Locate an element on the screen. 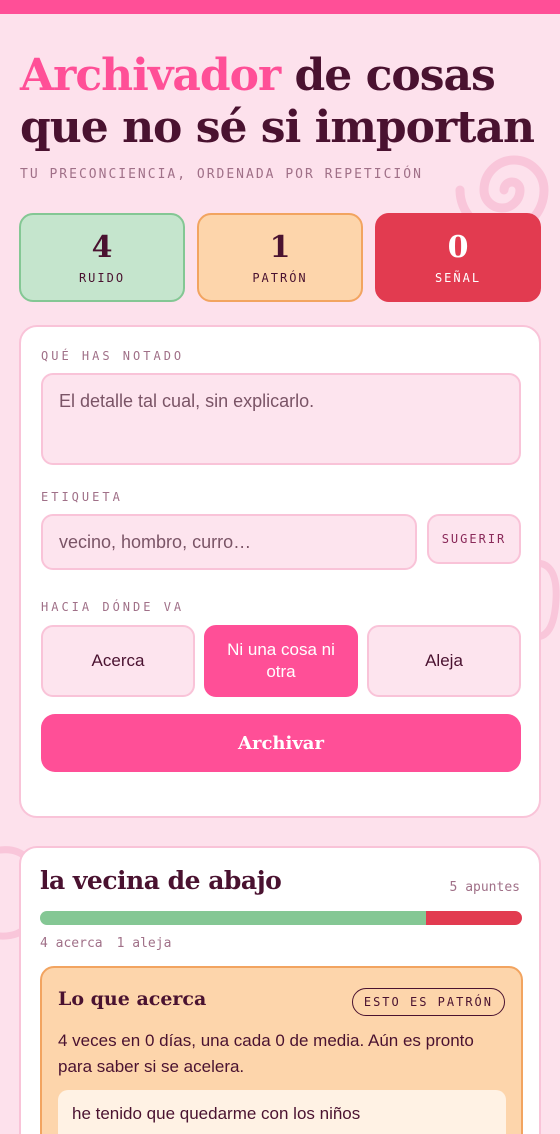 Image resolution: width=560 pixels, height=1134 pixels. noticed-label: QUÉ HAS NOTADO is located at coordinates (113, 356).